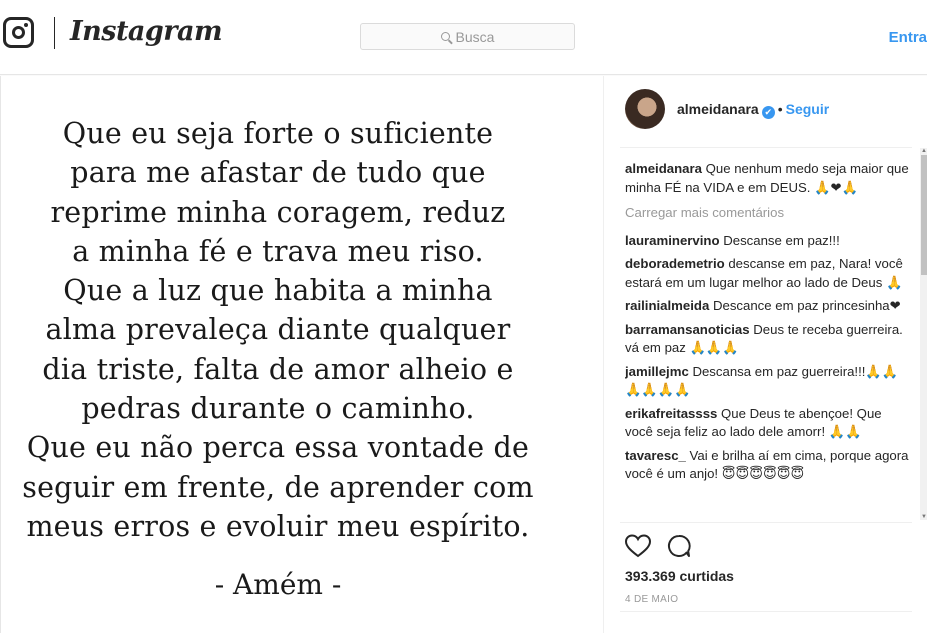 Image resolution: width=927 pixels, height=633 pixels. I want to click on comment-bubble-icon, so click(679, 546).